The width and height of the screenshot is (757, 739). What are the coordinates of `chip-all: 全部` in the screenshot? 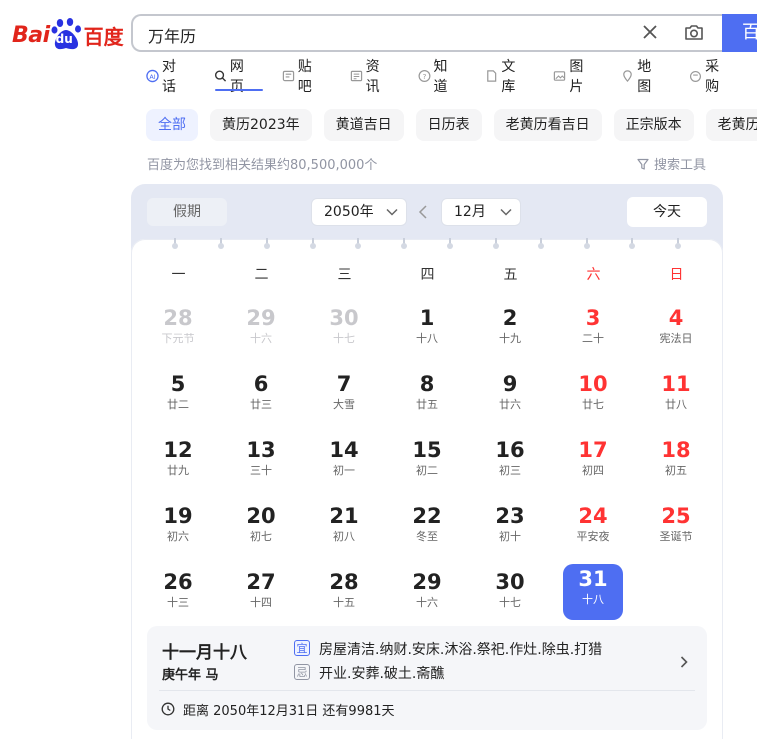 It's located at (172, 125).